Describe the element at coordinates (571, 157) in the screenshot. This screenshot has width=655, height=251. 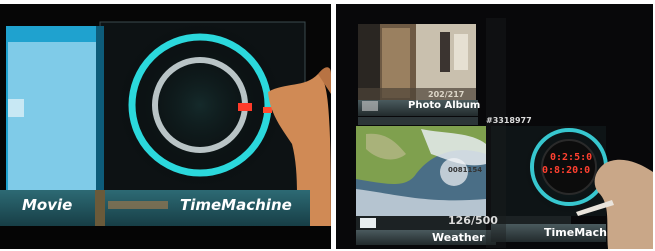
I see `time-line-1: 0:2:5:0` at that location.